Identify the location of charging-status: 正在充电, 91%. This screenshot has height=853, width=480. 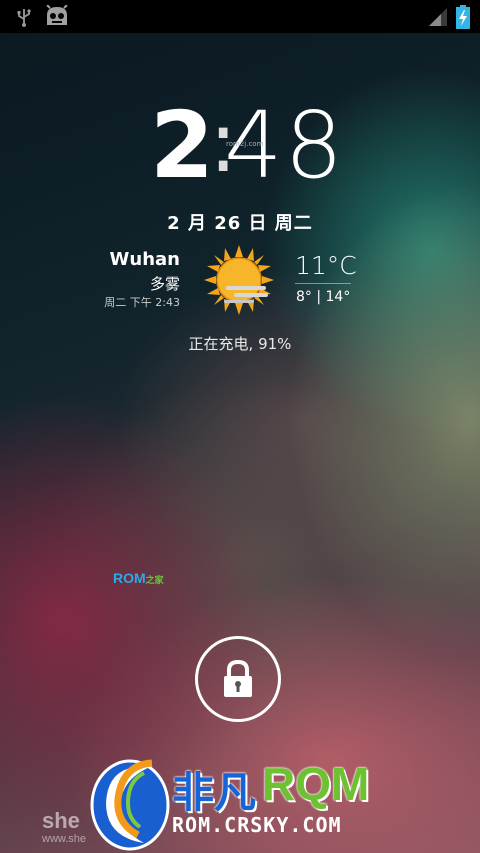
(240, 344).